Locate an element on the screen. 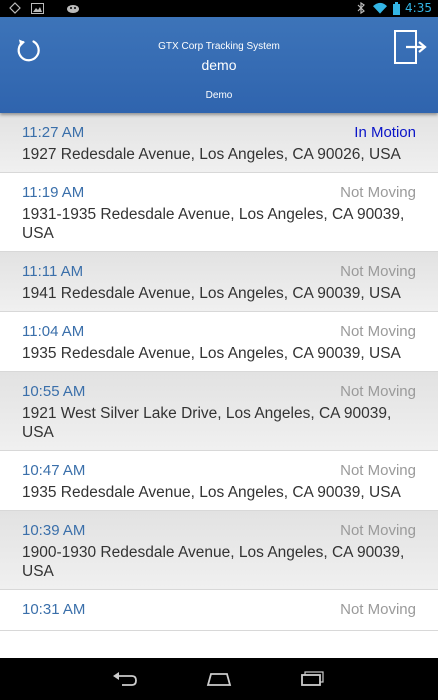 The height and width of the screenshot is (700, 438). back-button is located at coordinates (125, 679).